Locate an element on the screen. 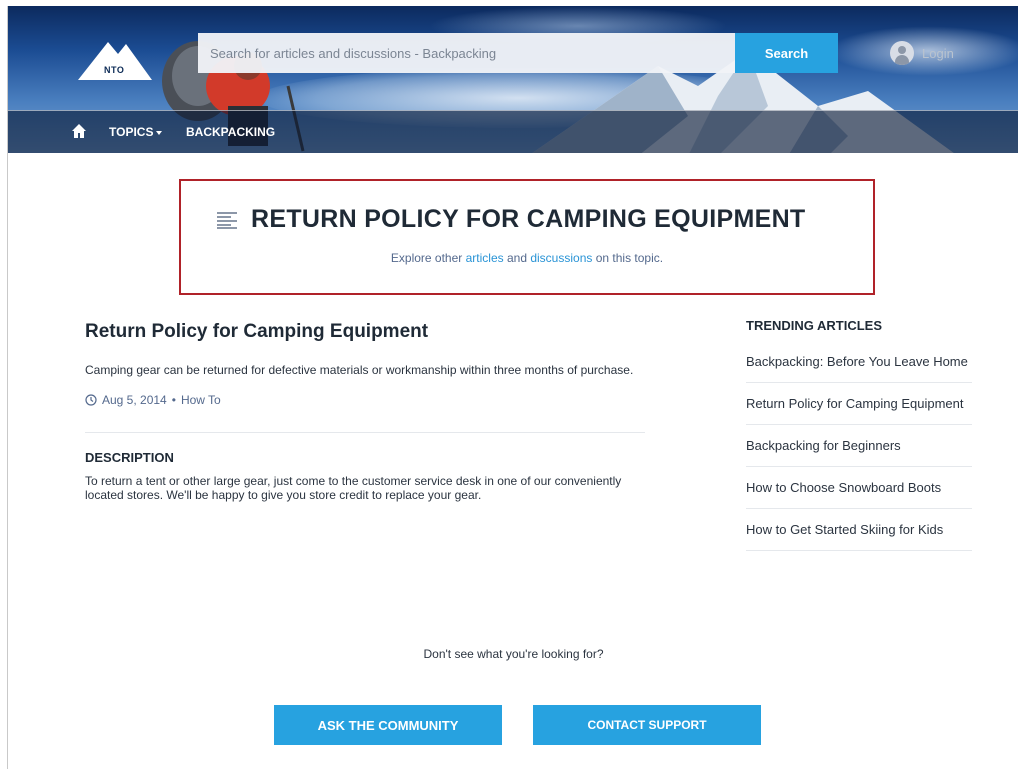 The width and height of the screenshot is (1018, 769). login-link: Login is located at coordinates (922, 53).